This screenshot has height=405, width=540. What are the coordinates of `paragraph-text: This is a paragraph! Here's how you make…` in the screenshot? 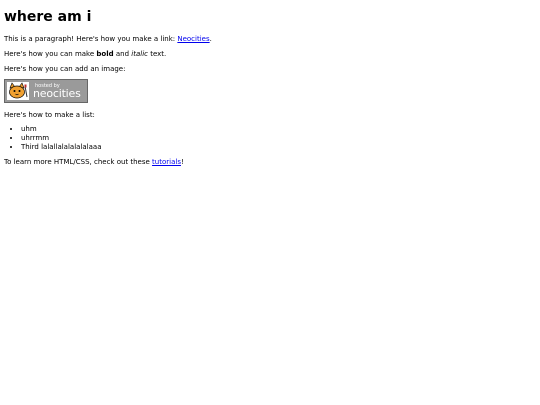 It's located at (91, 39).